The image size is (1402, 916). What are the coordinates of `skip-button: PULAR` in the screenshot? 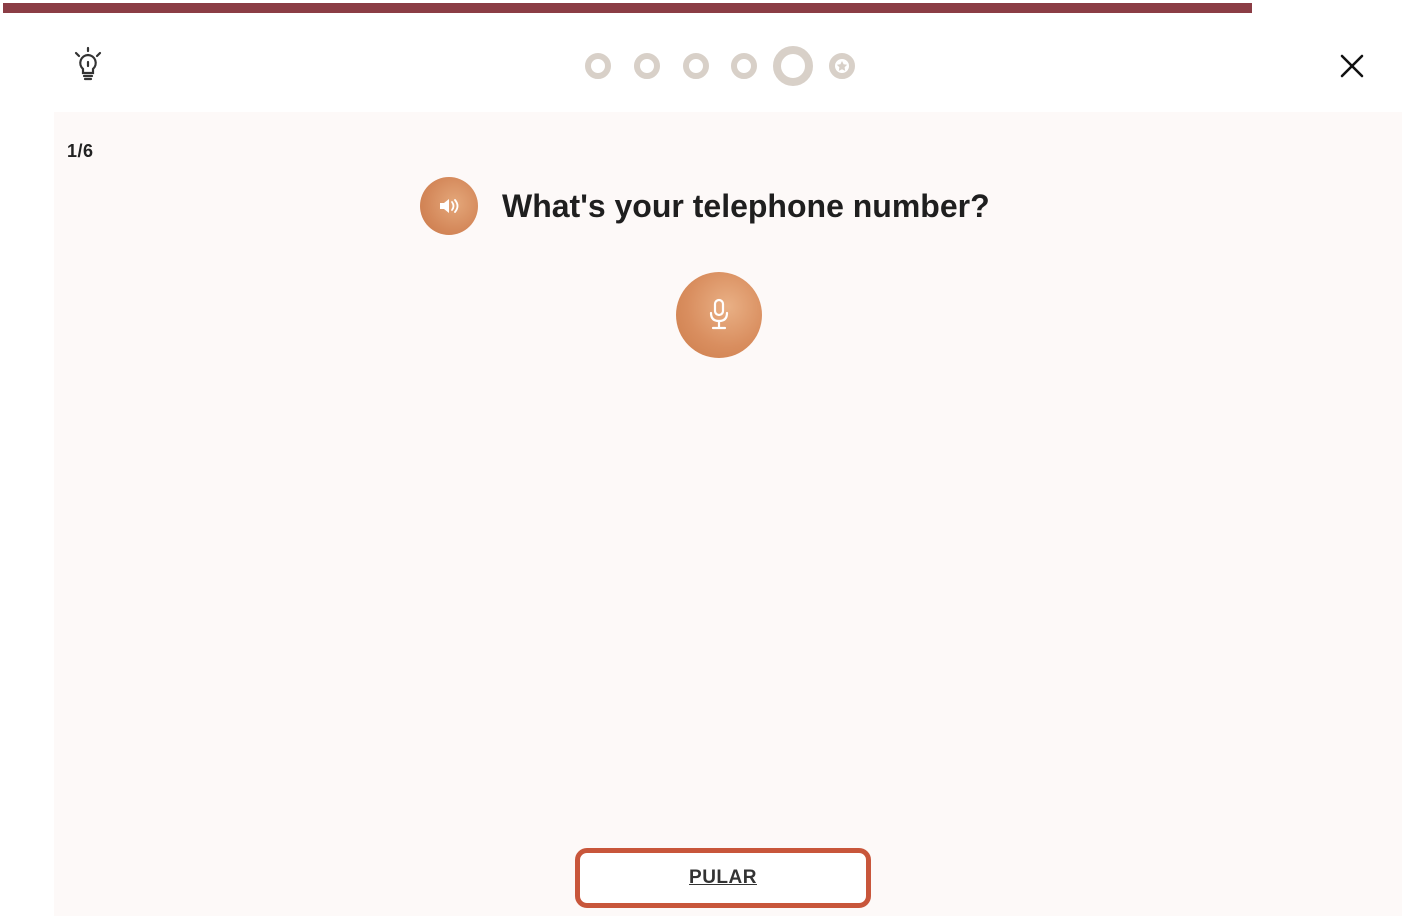 It's located at (723, 878).